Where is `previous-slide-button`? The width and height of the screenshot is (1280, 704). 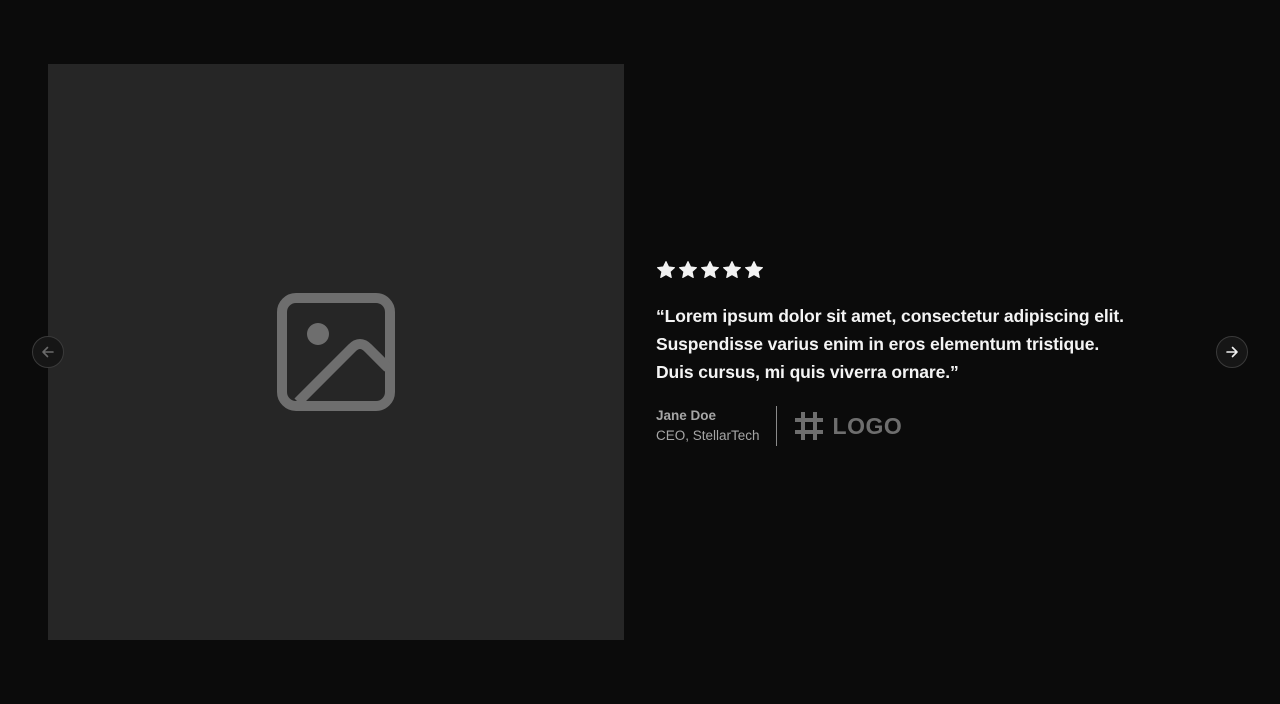 previous-slide-button is located at coordinates (48, 352).